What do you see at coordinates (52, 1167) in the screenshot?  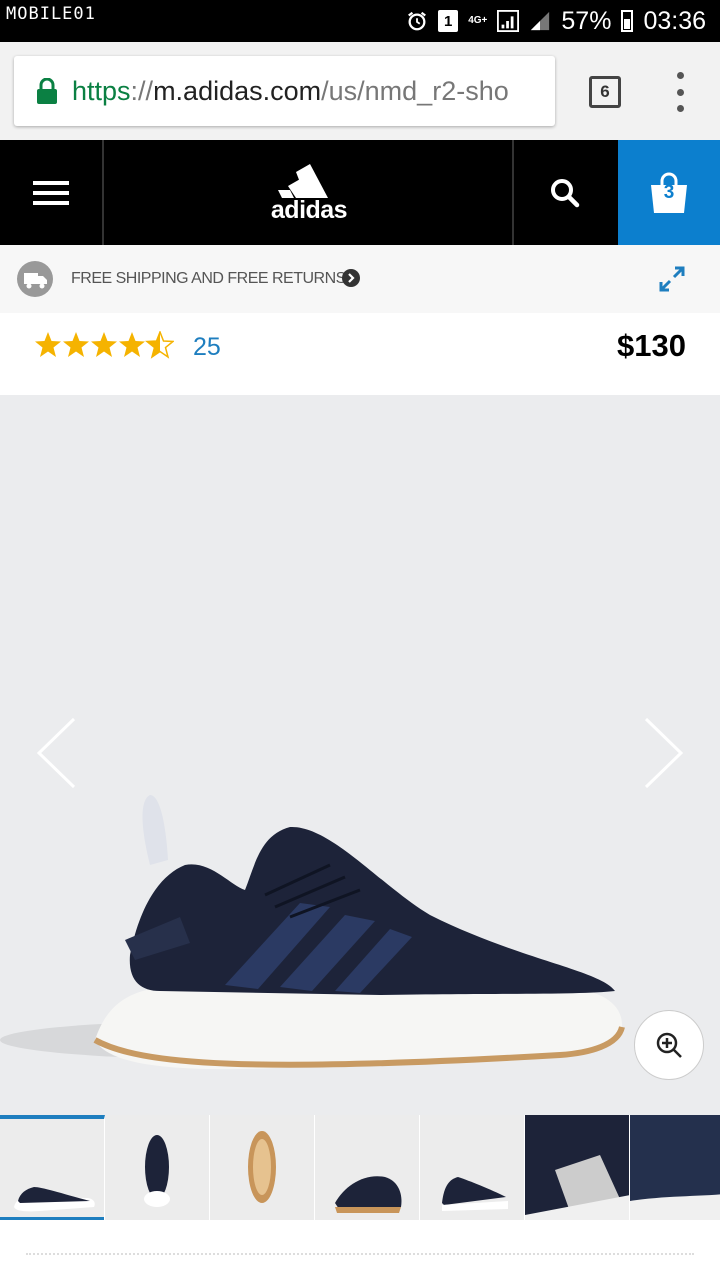 I see `thumbnail-side-view` at bounding box center [52, 1167].